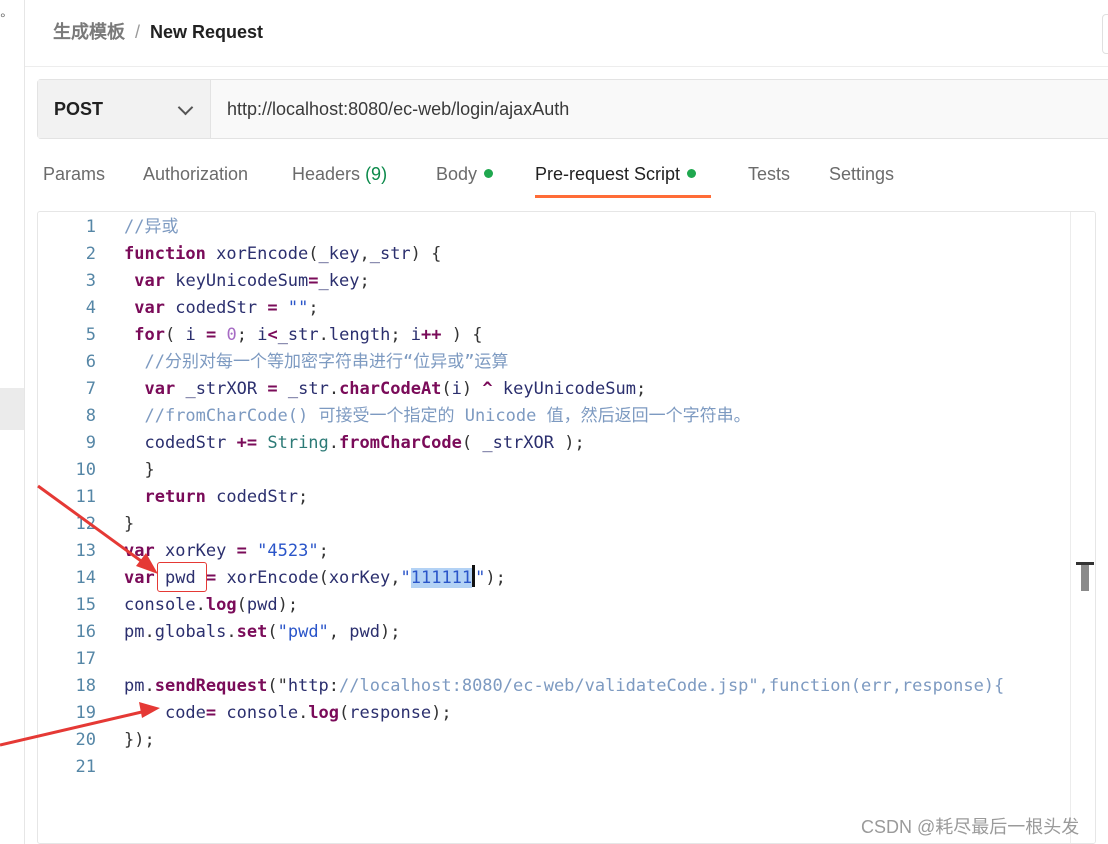 The image size is (1108, 844). What do you see at coordinates (85, 632) in the screenshot?
I see `line-number: 16` at bounding box center [85, 632].